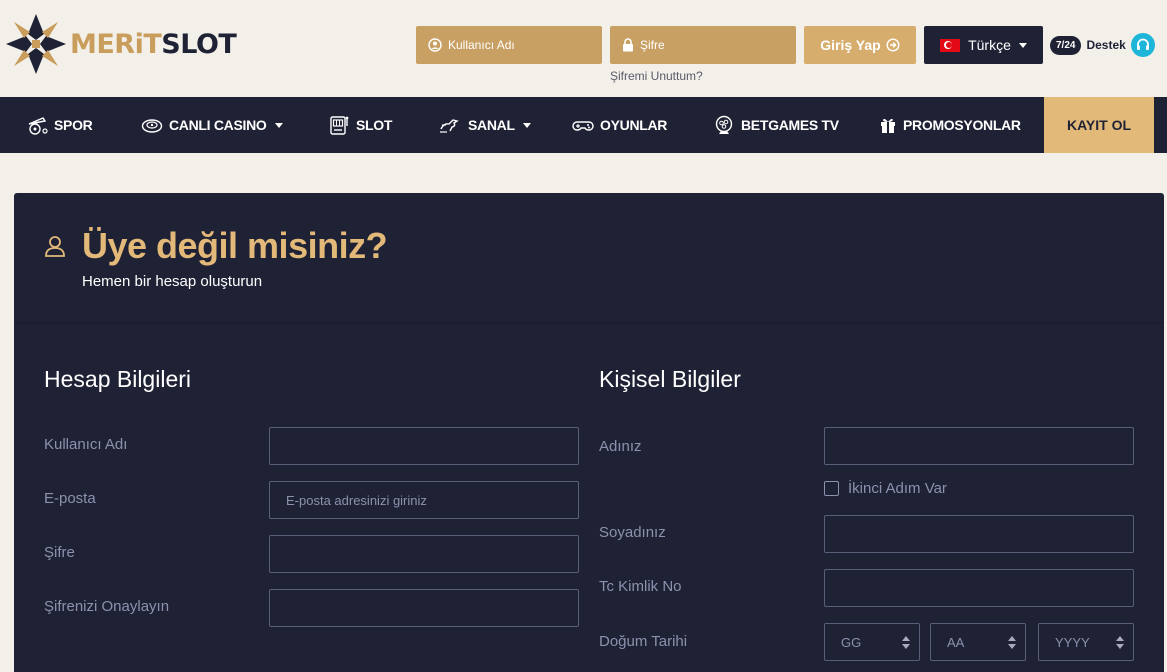 The height and width of the screenshot is (672, 1167). What do you see at coordinates (424, 554) in the screenshot?
I see `password-input` at bounding box center [424, 554].